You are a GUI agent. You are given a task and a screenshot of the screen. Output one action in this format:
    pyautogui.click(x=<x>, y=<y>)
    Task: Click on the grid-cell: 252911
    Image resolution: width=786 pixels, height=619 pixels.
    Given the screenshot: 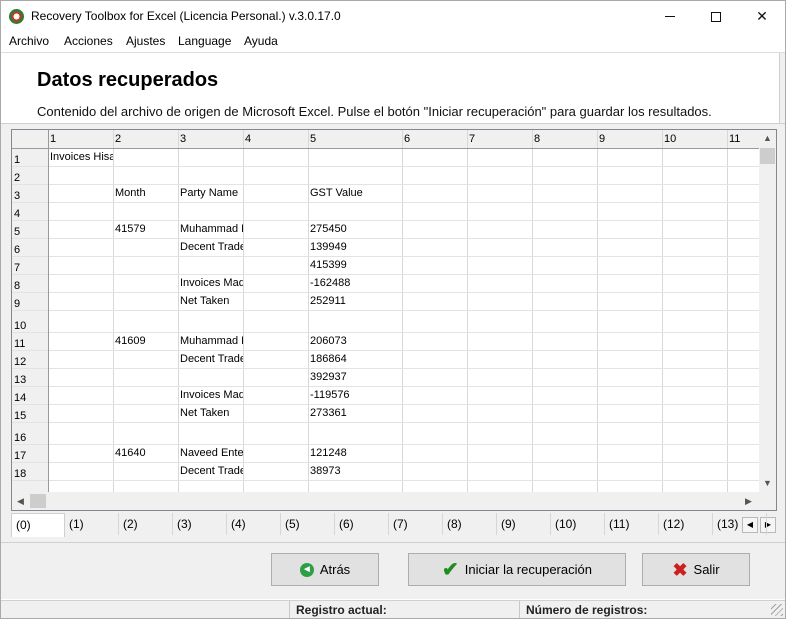 What is the action you would take?
    pyautogui.click(x=355, y=302)
    